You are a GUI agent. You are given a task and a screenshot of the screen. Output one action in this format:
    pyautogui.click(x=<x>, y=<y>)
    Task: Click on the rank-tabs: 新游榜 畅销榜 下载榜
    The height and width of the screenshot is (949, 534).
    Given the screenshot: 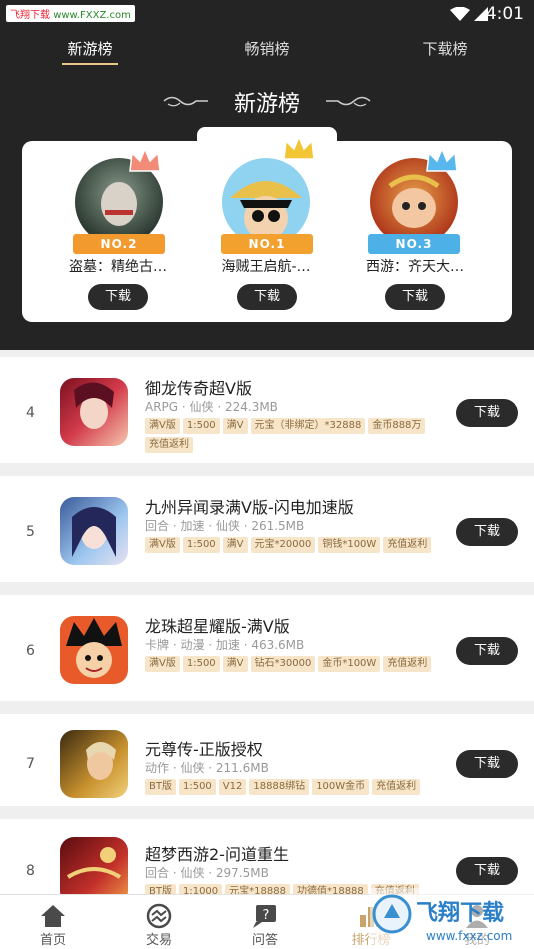 What is the action you would take?
    pyautogui.click(x=267, y=54)
    